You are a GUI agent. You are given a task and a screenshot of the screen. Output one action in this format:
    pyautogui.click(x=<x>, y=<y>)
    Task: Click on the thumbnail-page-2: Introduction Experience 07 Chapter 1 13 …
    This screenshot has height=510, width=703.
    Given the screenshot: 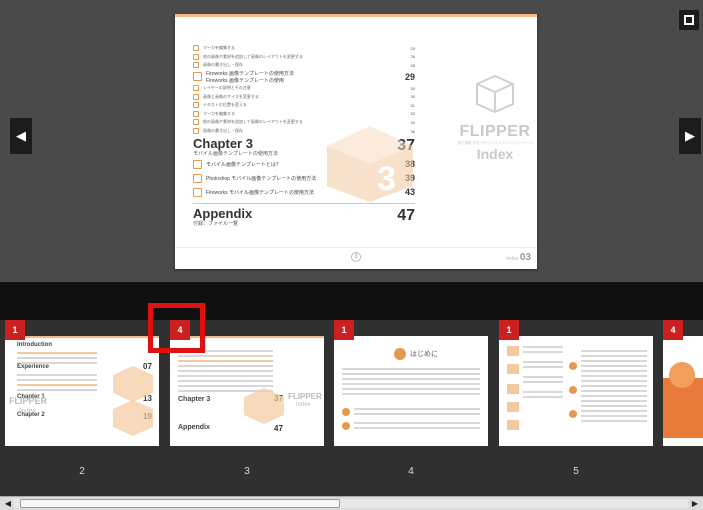 What is the action you would take?
    pyautogui.click(x=82, y=391)
    